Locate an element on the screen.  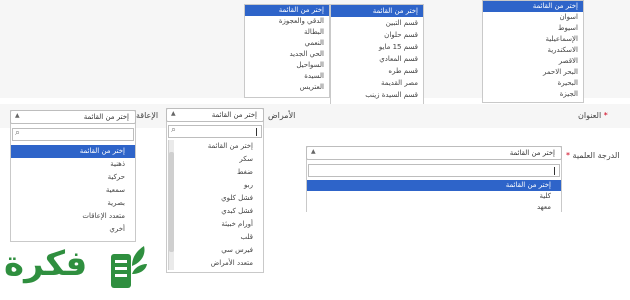
book-leaf-icon is located at coordinates (129, 267).